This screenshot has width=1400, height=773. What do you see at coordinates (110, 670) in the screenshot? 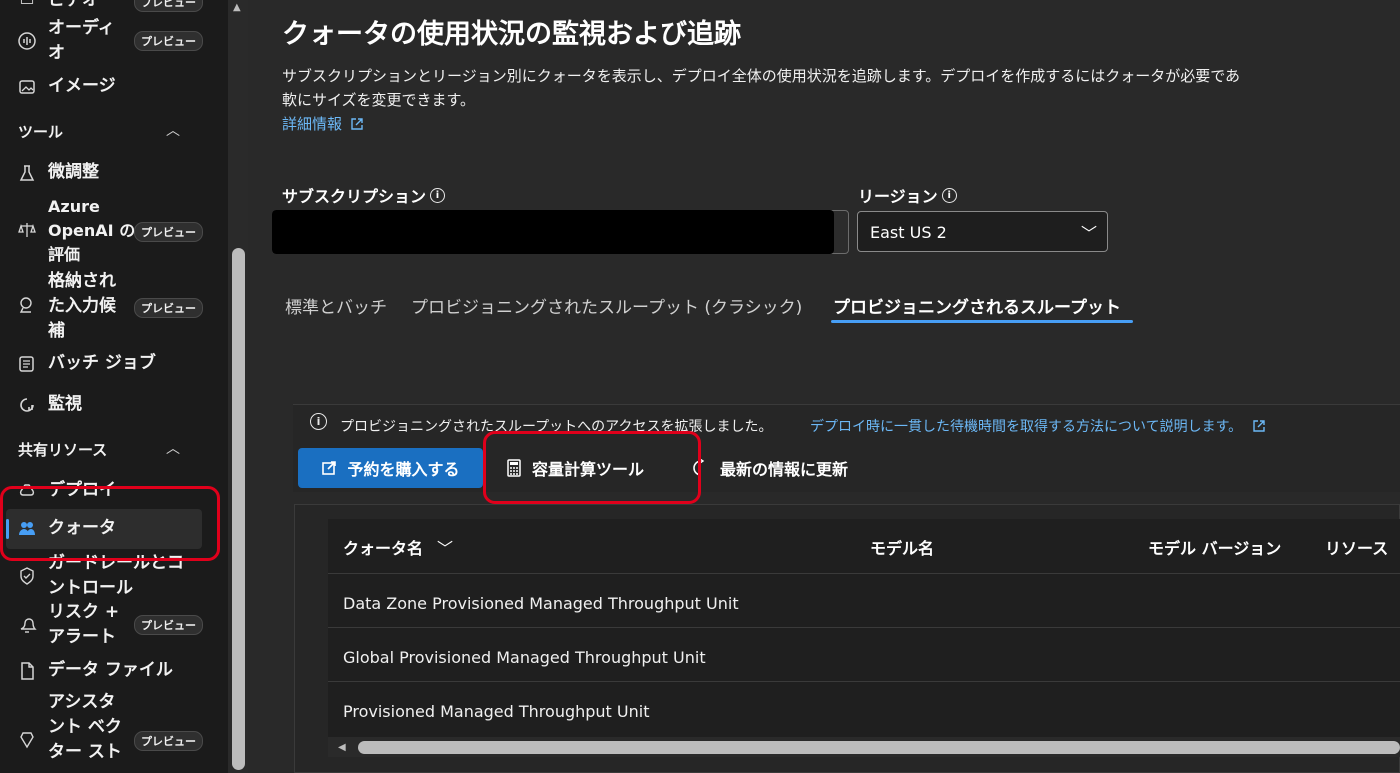
I see `sidebar-item-label: データ ファイル` at bounding box center [110, 670].